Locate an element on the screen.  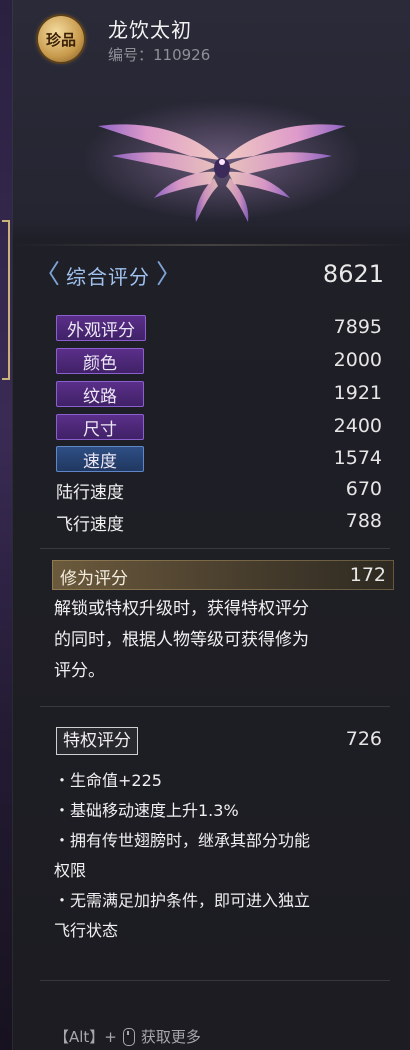
get-more-label: 获取更多 is located at coordinates (170, 1037).